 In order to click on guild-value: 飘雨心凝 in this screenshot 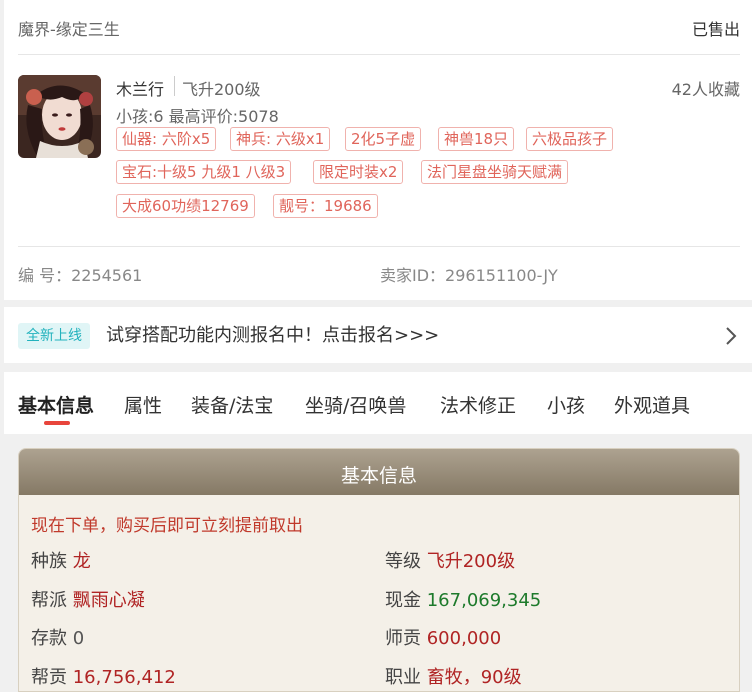, I will do `click(108, 600)`.